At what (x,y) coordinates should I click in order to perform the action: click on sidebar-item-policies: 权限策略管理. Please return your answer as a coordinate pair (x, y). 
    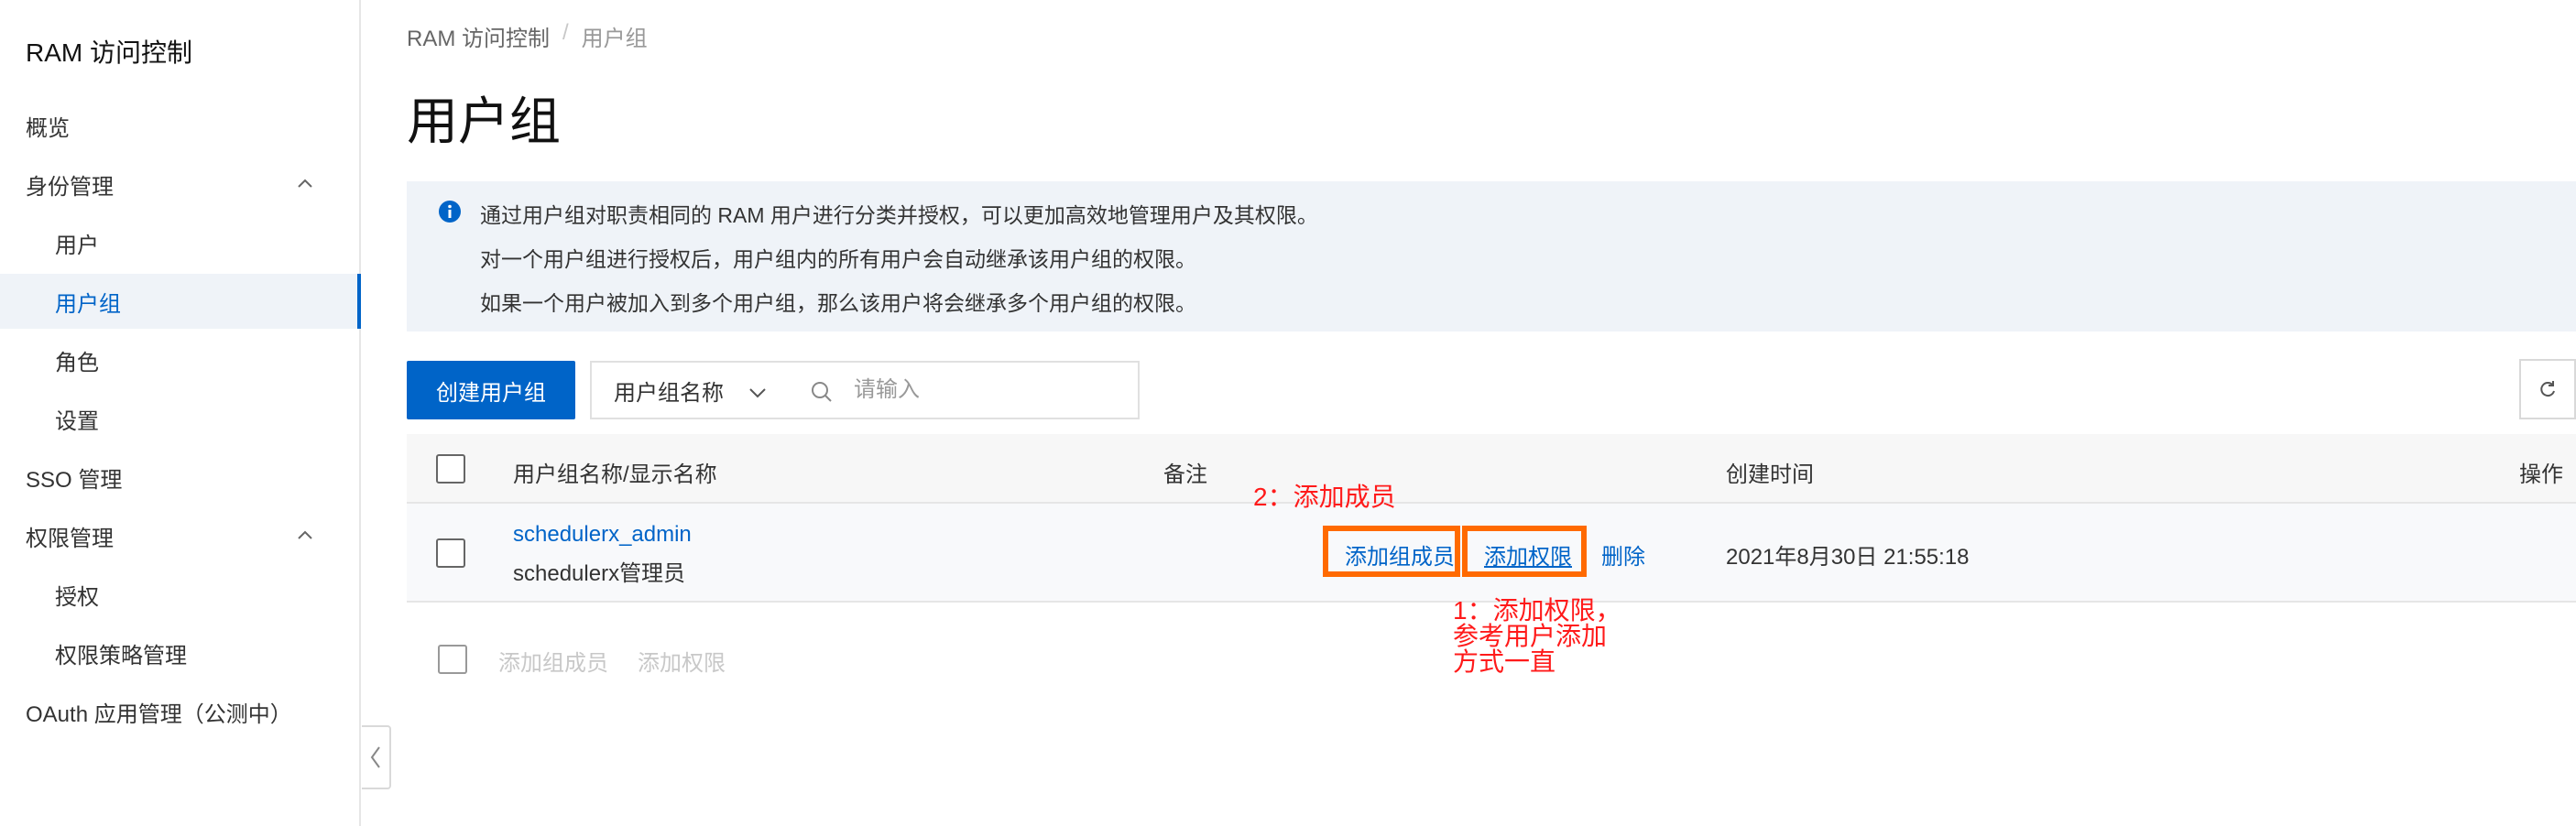
    Looking at the image, I should click on (180, 653).